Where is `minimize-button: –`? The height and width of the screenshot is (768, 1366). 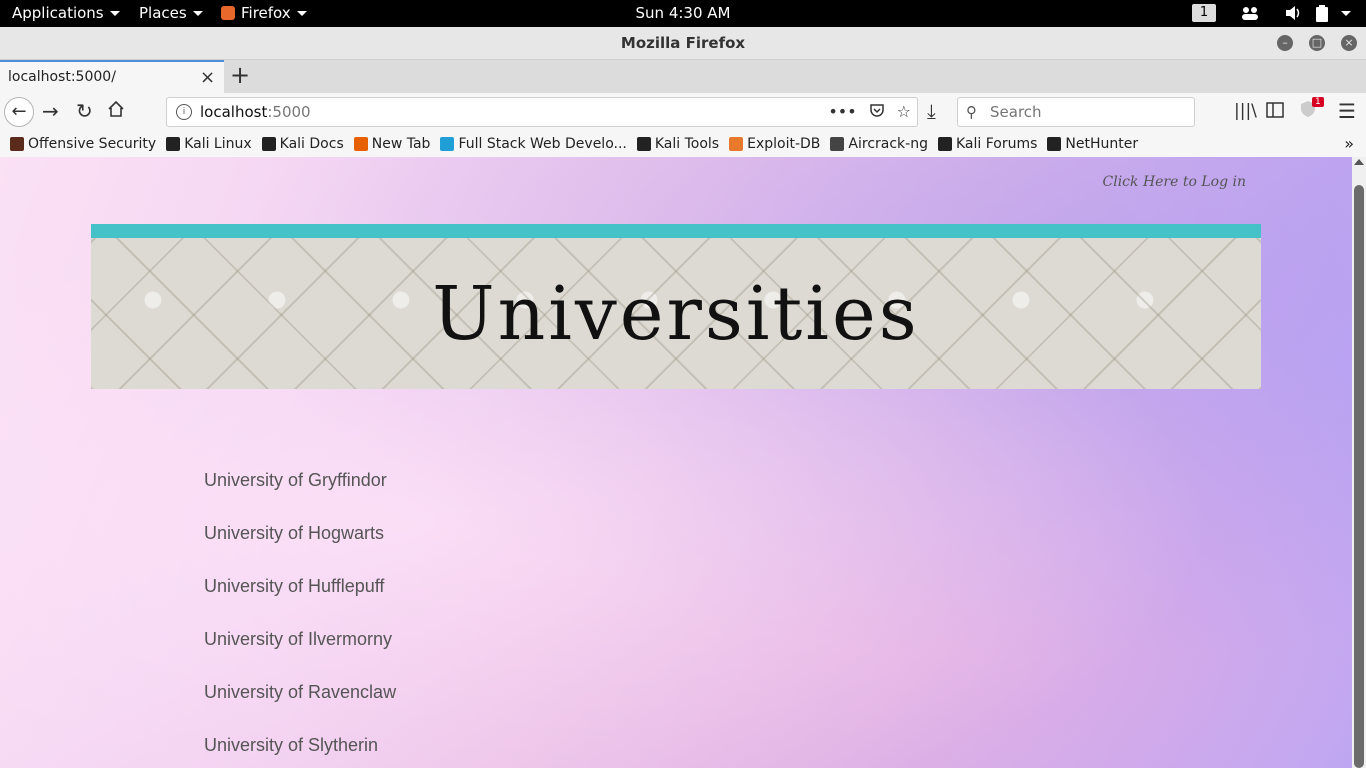
minimize-button: – is located at coordinates (1285, 43).